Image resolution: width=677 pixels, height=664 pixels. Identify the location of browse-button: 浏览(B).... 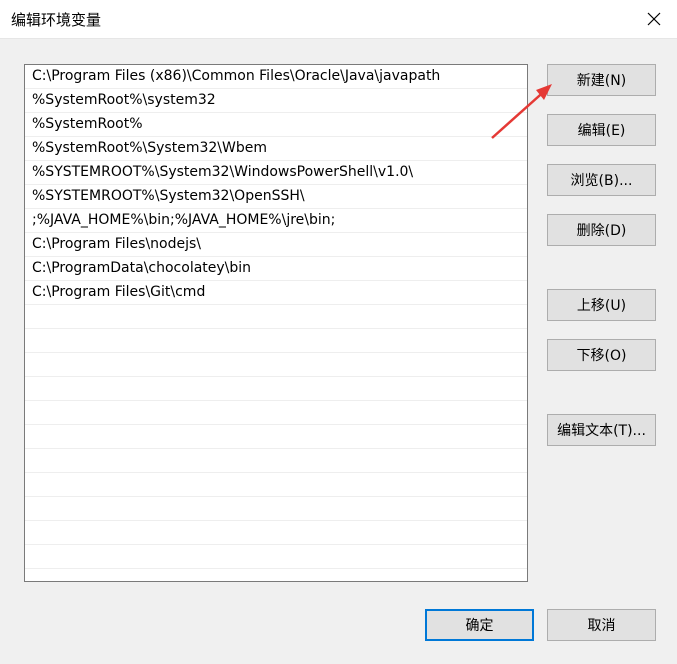
(601, 180).